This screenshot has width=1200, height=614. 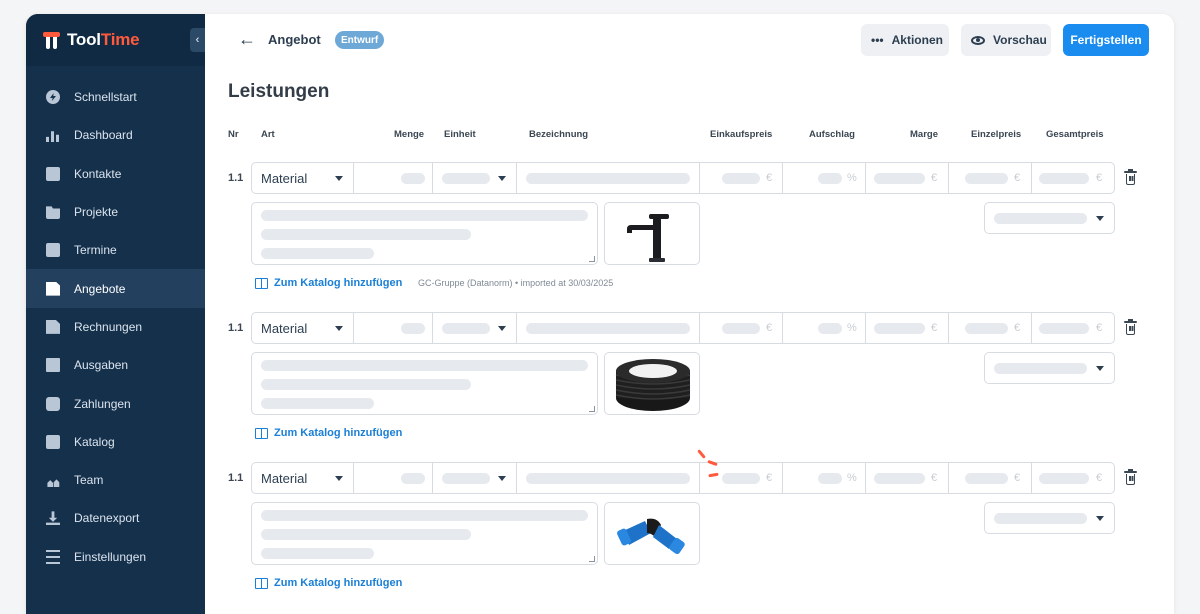 I want to click on download-icon, so click(x=53, y=518).